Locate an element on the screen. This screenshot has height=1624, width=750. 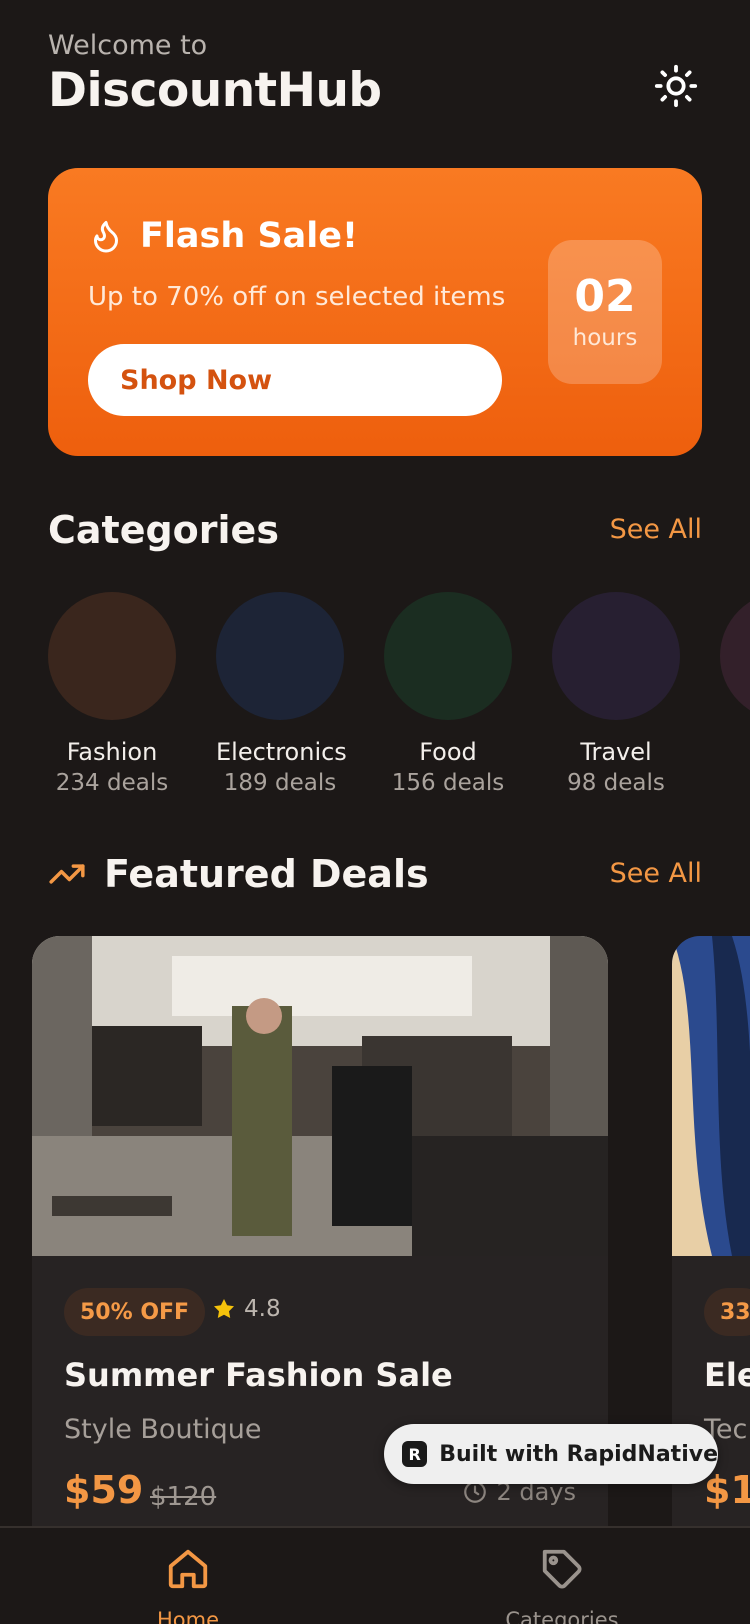
countdown-timer: 02 hours is located at coordinates (605, 312).